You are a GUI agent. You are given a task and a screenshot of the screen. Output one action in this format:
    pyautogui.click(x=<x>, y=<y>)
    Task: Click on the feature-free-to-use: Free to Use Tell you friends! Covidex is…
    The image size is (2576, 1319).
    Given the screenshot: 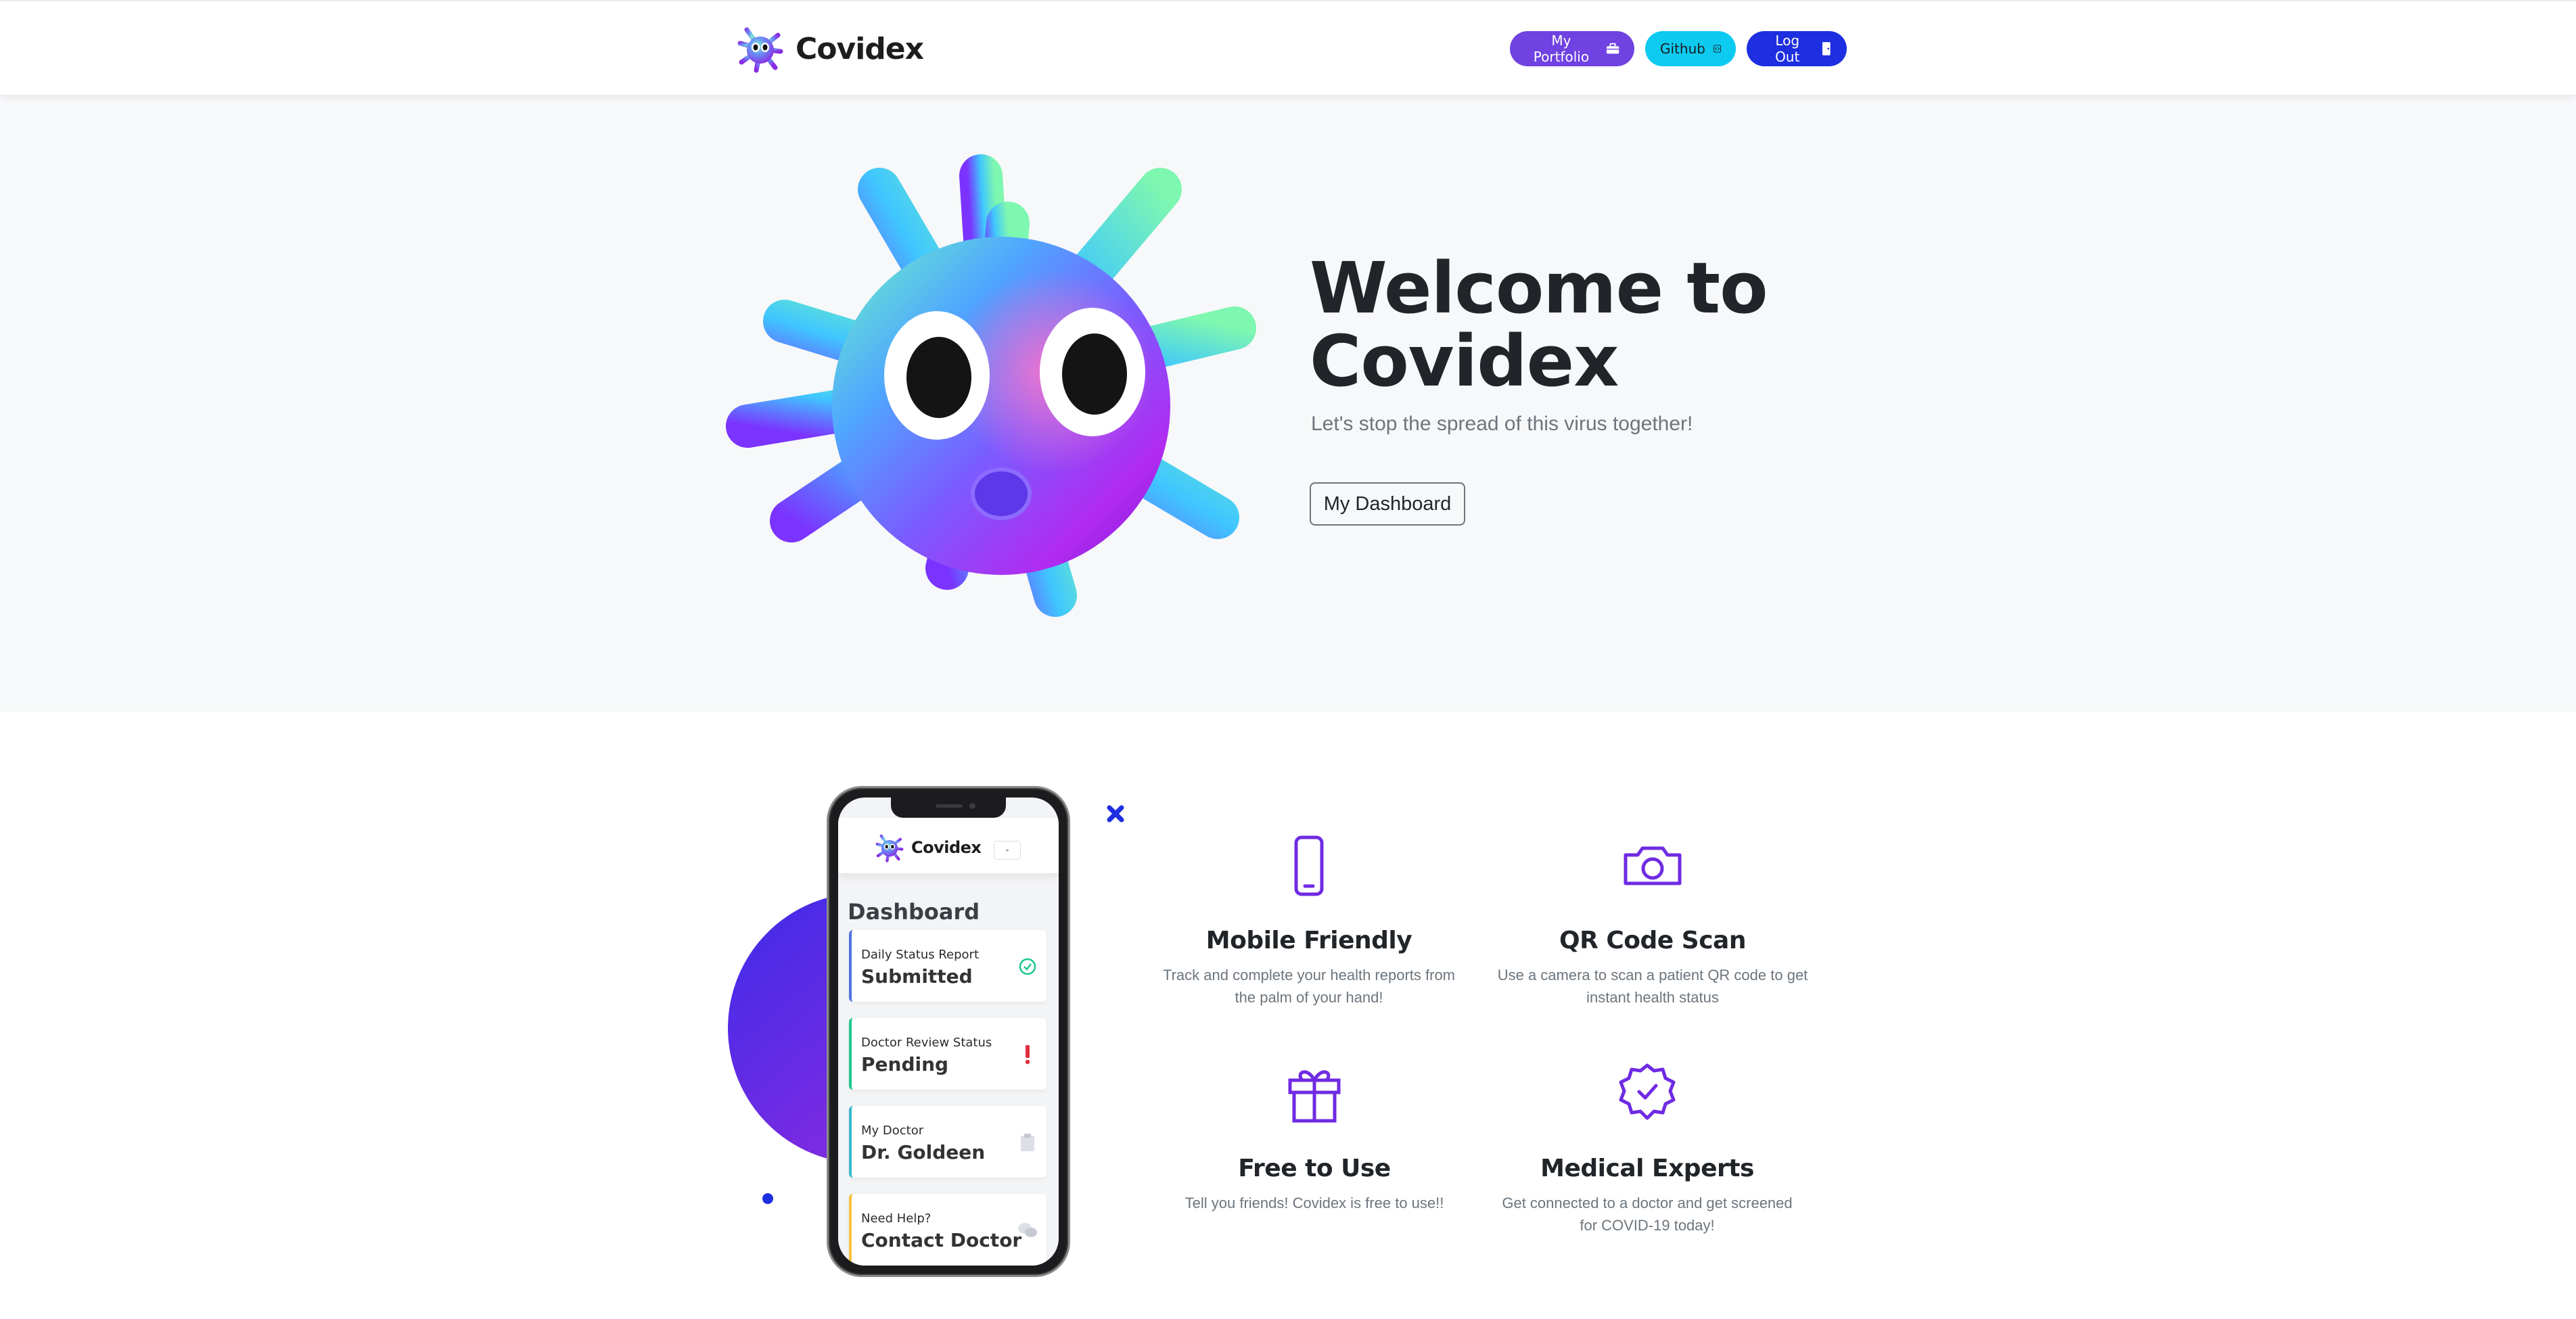 What is the action you would take?
    pyautogui.click(x=1314, y=1137)
    